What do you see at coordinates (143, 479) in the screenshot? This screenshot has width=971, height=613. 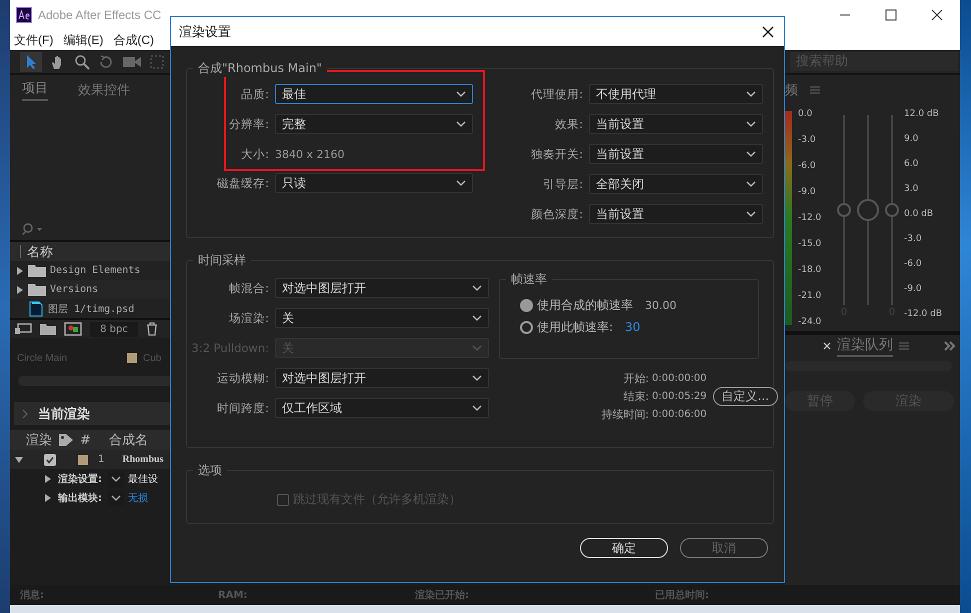 I see `setting-value: 最佳设` at bounding box center [143, 479].